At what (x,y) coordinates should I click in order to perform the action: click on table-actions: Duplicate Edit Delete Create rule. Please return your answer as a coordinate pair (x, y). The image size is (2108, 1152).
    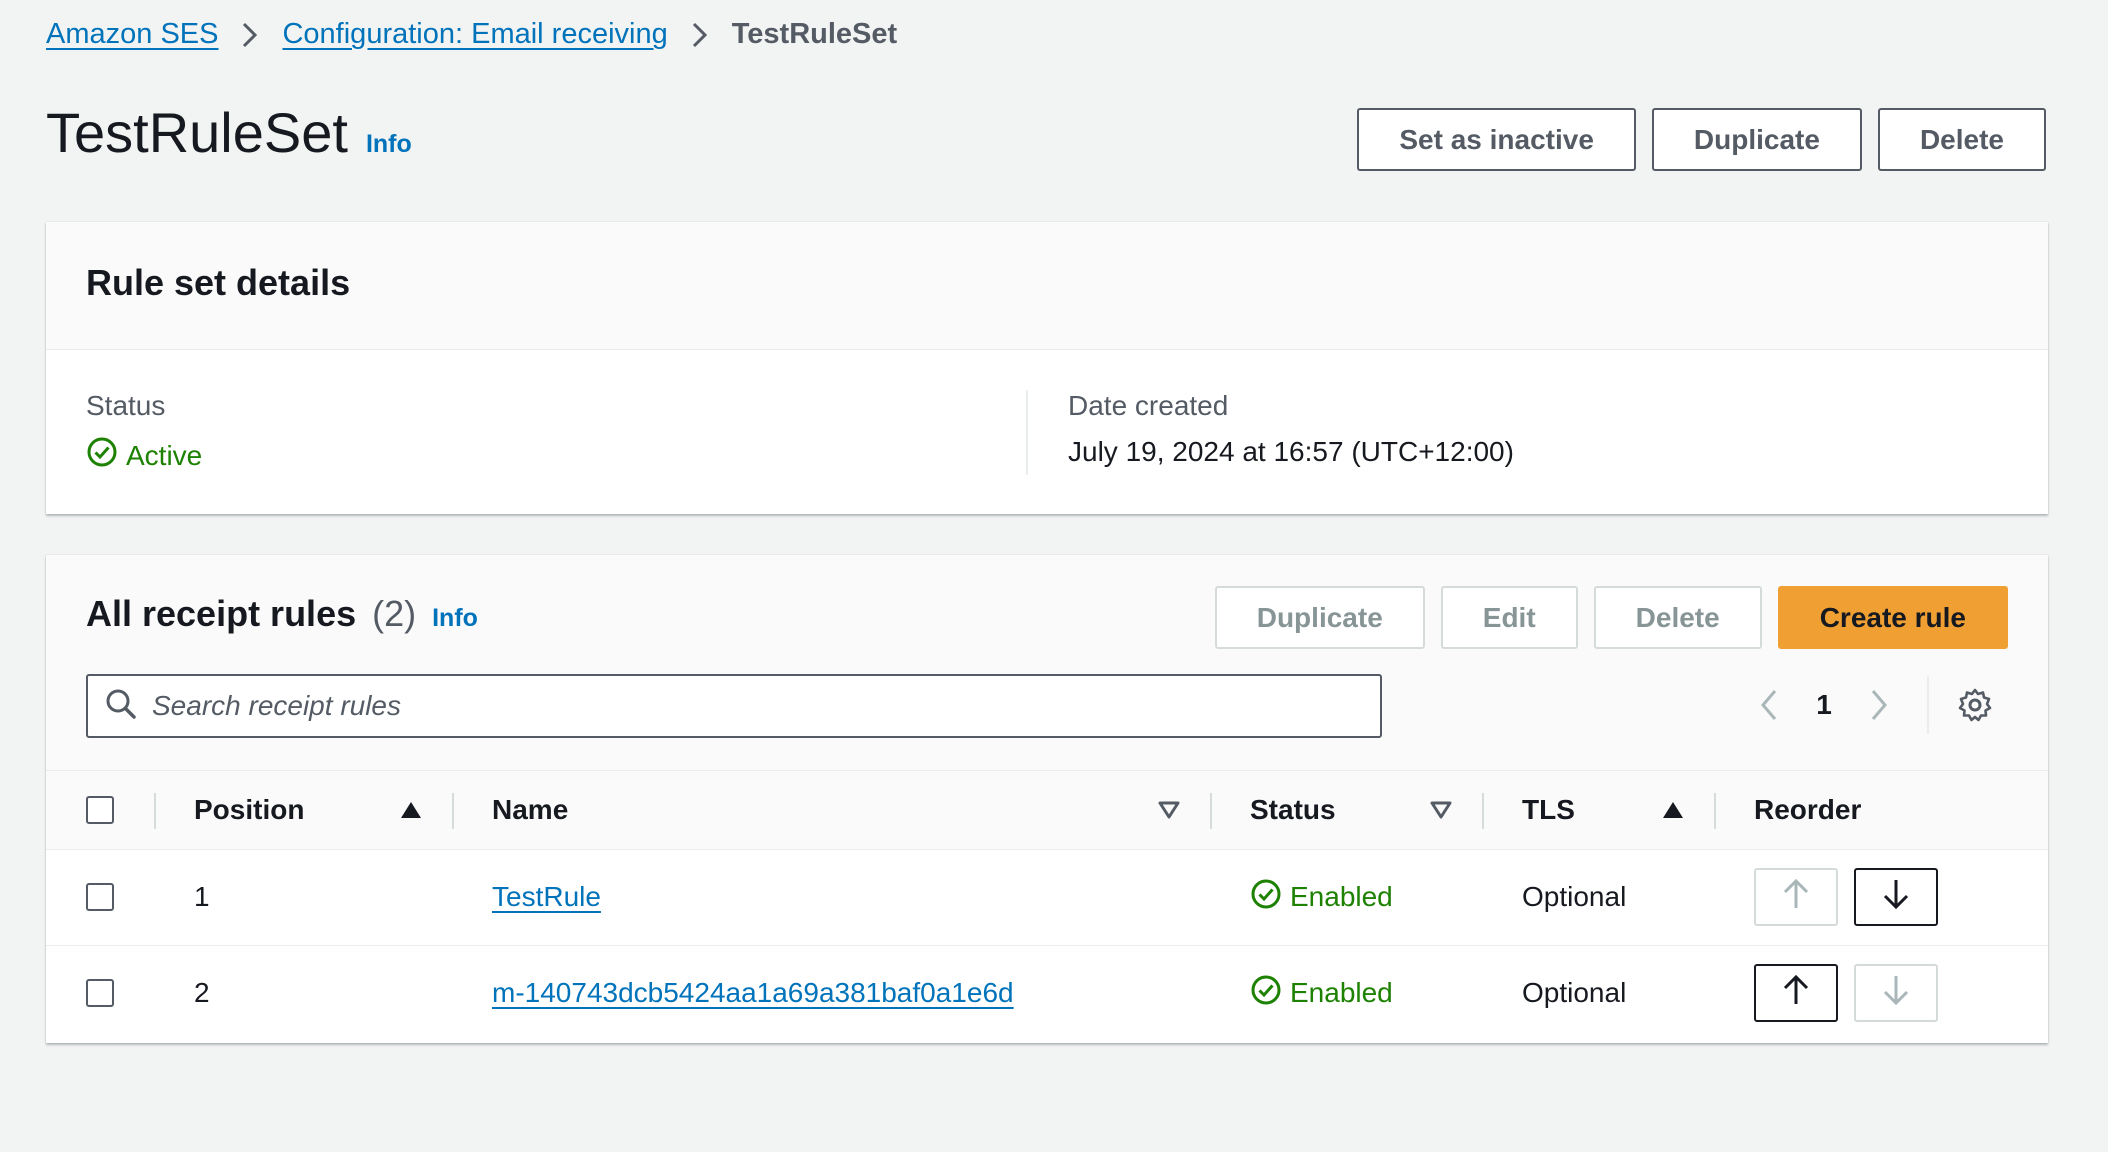
    Looking at the image, I should click on (1611, 617).